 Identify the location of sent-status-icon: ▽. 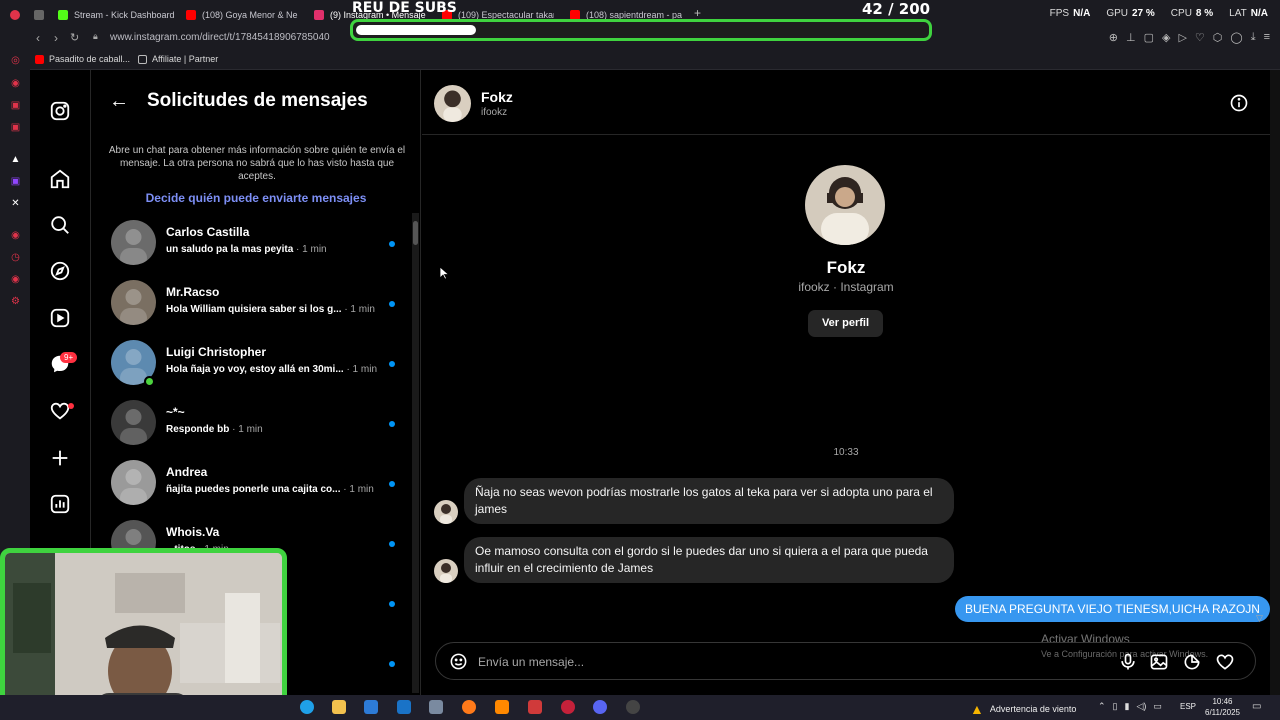
(1259, 618).